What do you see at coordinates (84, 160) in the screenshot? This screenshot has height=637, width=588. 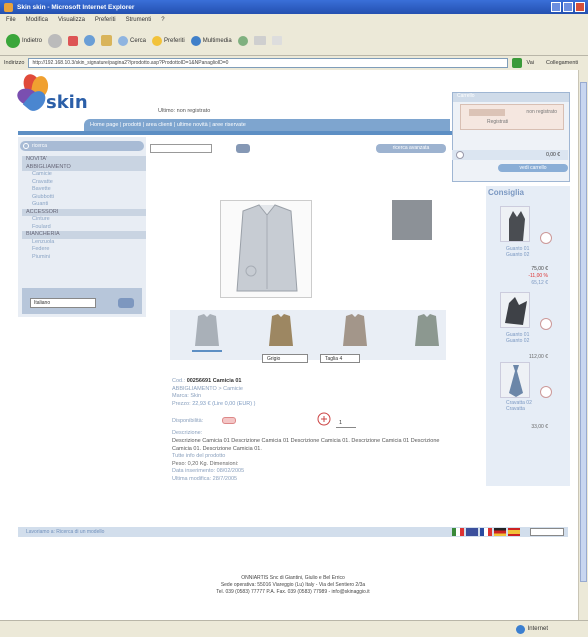 I see `category-item: NOVITA'` at bounding box center [84, 160].